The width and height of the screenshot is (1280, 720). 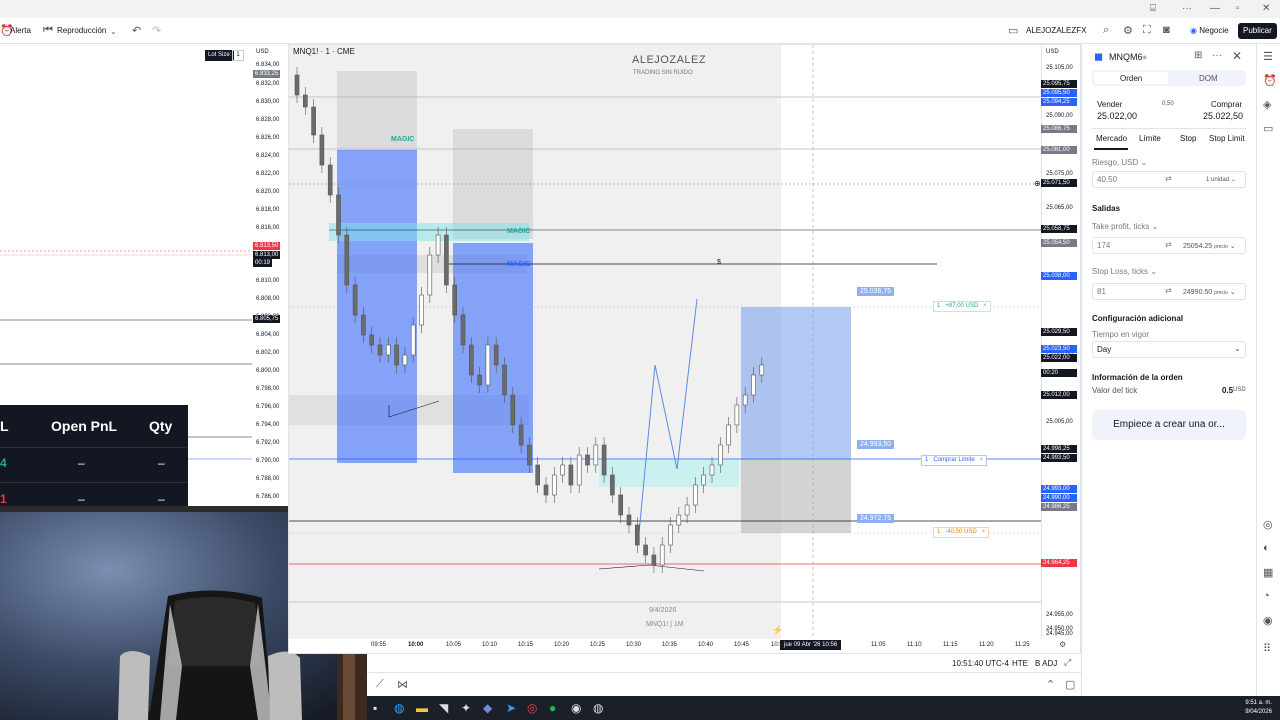 What do you see at coordinates (552, 708) in the screenshot?
I see `spotify-icon: ●` at bounding box center [552, 708].